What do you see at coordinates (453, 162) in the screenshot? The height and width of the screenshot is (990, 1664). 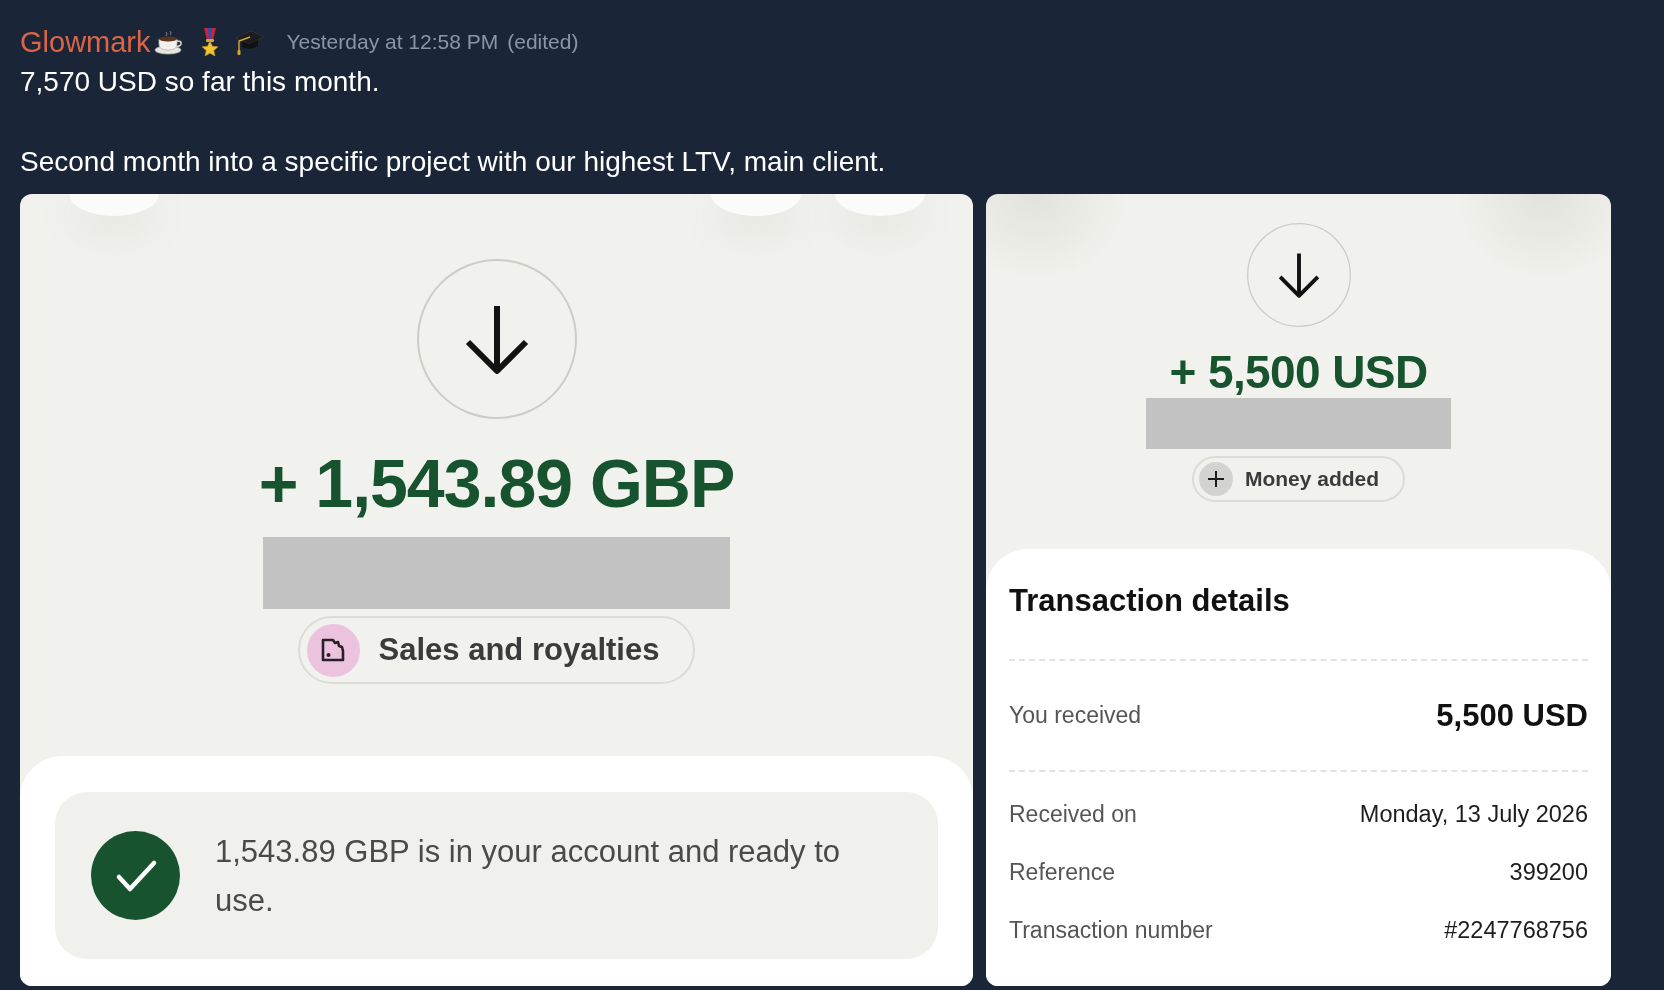 I see `message-text: Second month into a specific project with our highest LTV, main client.` at bounding box center [453, 162].